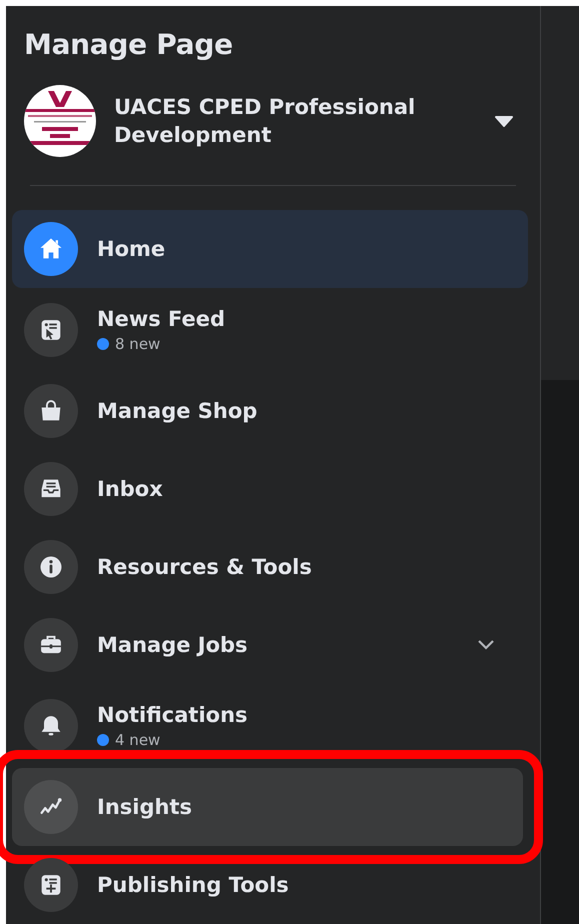  I want to click on nav-item: Resources & Tools, so click(270, 567).